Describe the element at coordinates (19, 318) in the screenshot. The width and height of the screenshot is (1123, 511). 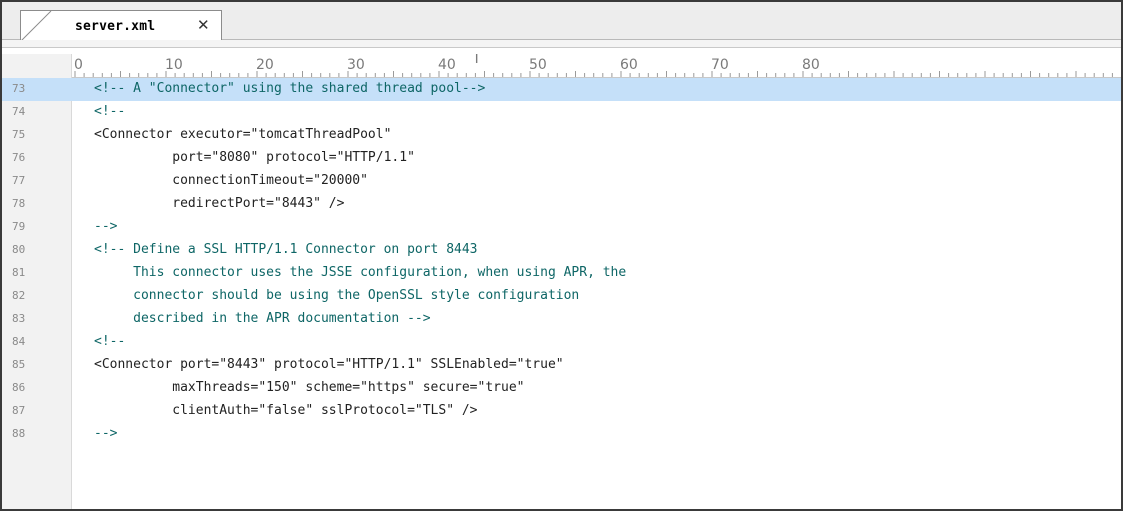
I see `line-number: 83` at that location.